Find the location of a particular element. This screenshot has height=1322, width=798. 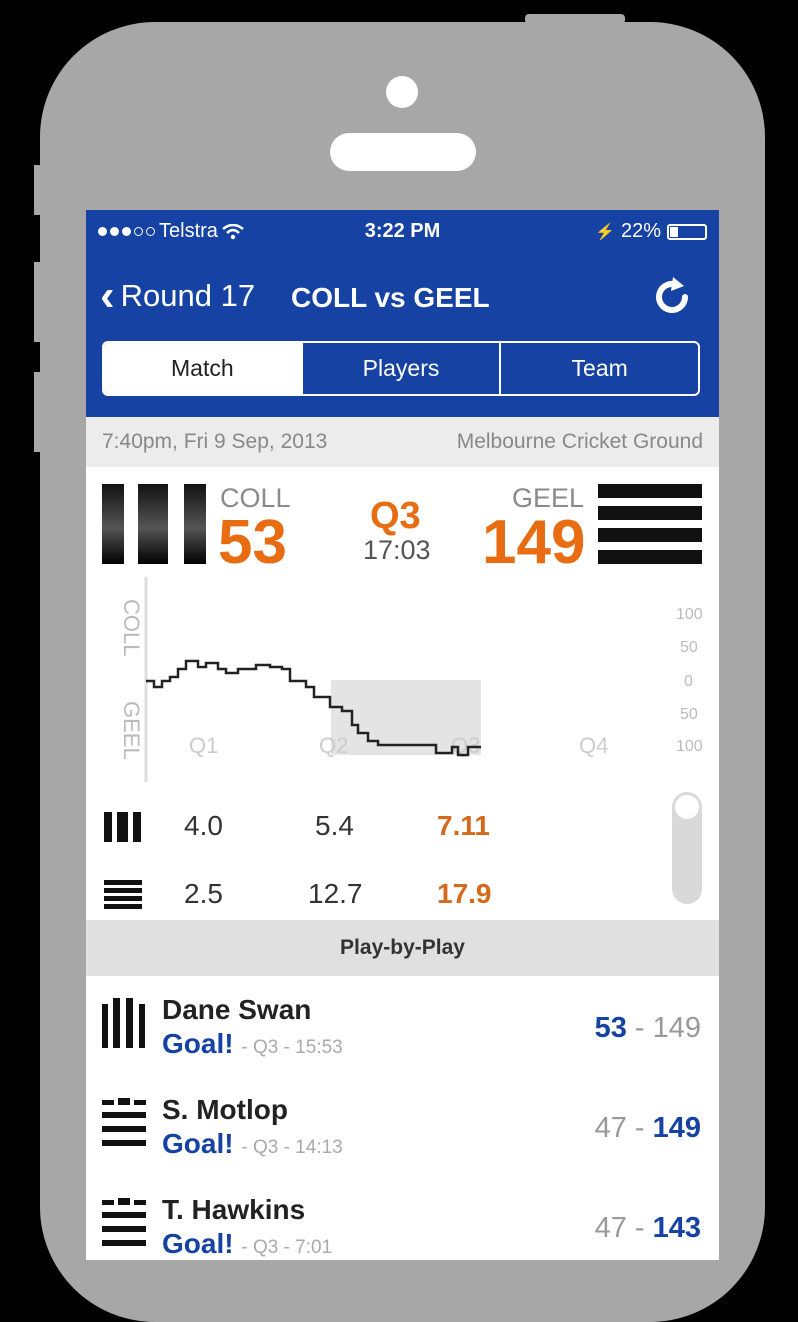

segmented-control: Match Players Team is located at coordinates (401, 368).